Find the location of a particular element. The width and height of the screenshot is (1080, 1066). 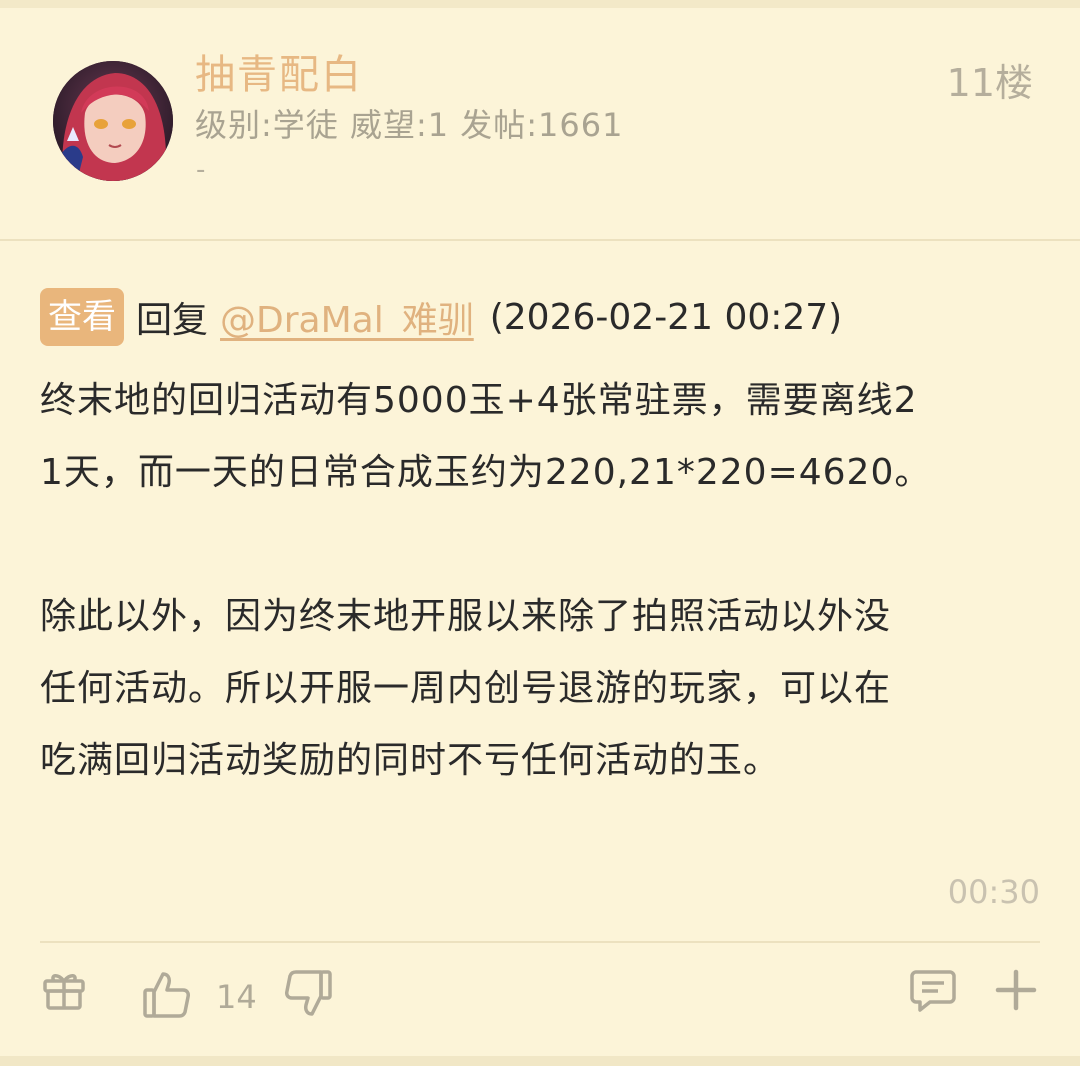

reply-label: 回复 is located at coordinates (172, 320).